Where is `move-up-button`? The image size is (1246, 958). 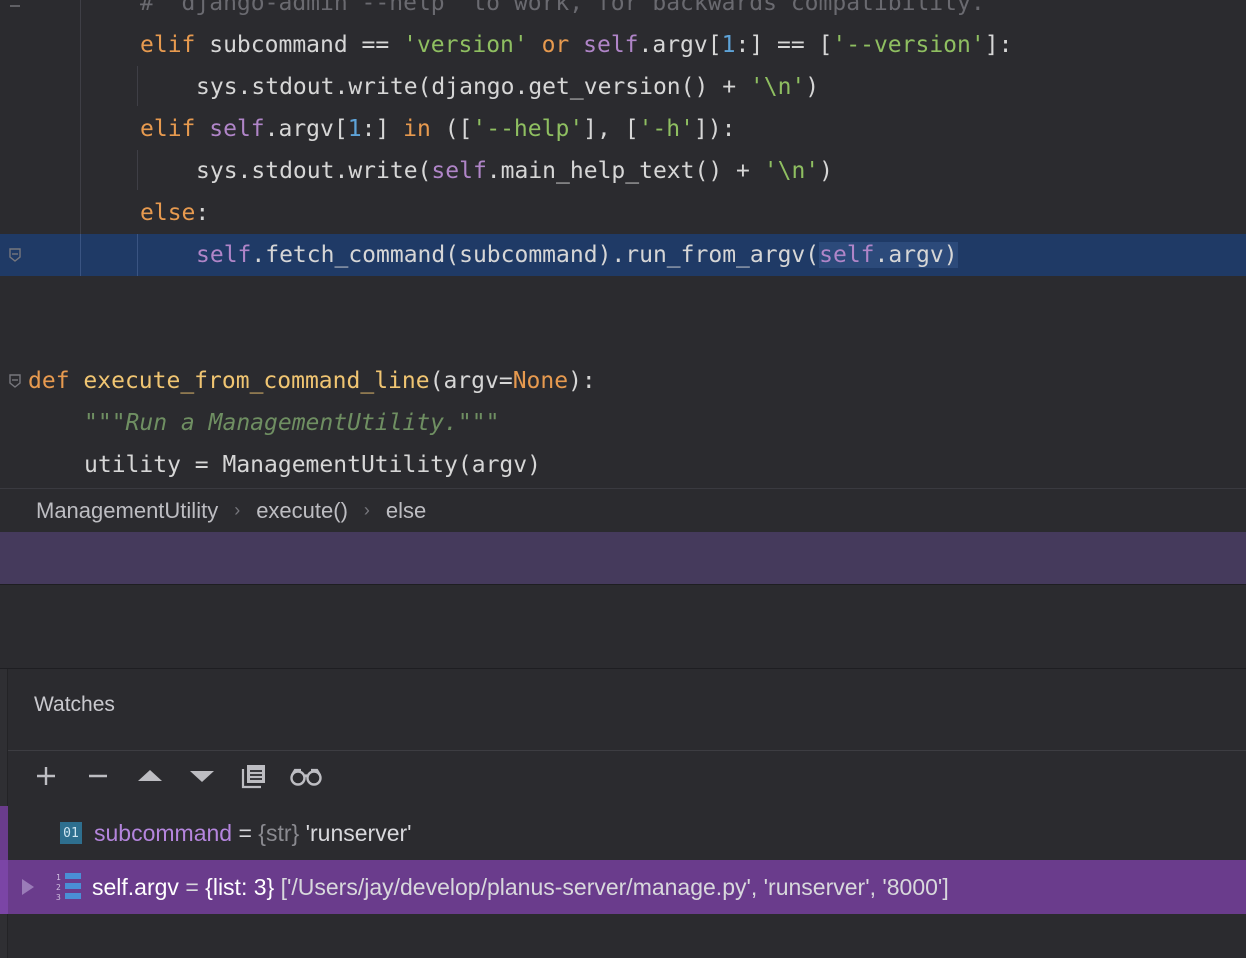
move-up-button is located at coordinates (150, 776).